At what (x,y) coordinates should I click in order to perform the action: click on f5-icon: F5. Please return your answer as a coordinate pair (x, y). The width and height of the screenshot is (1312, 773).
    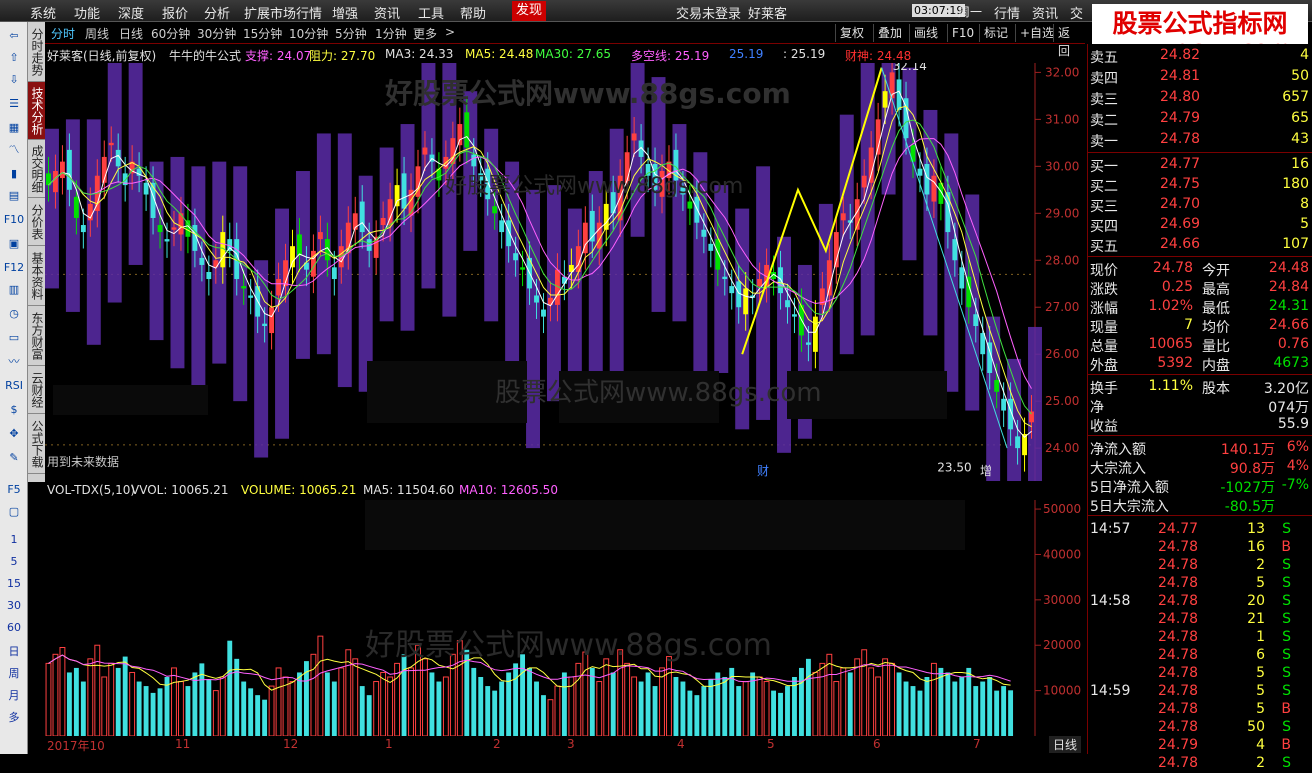
    Looking at the image, I should click on (14, 489).